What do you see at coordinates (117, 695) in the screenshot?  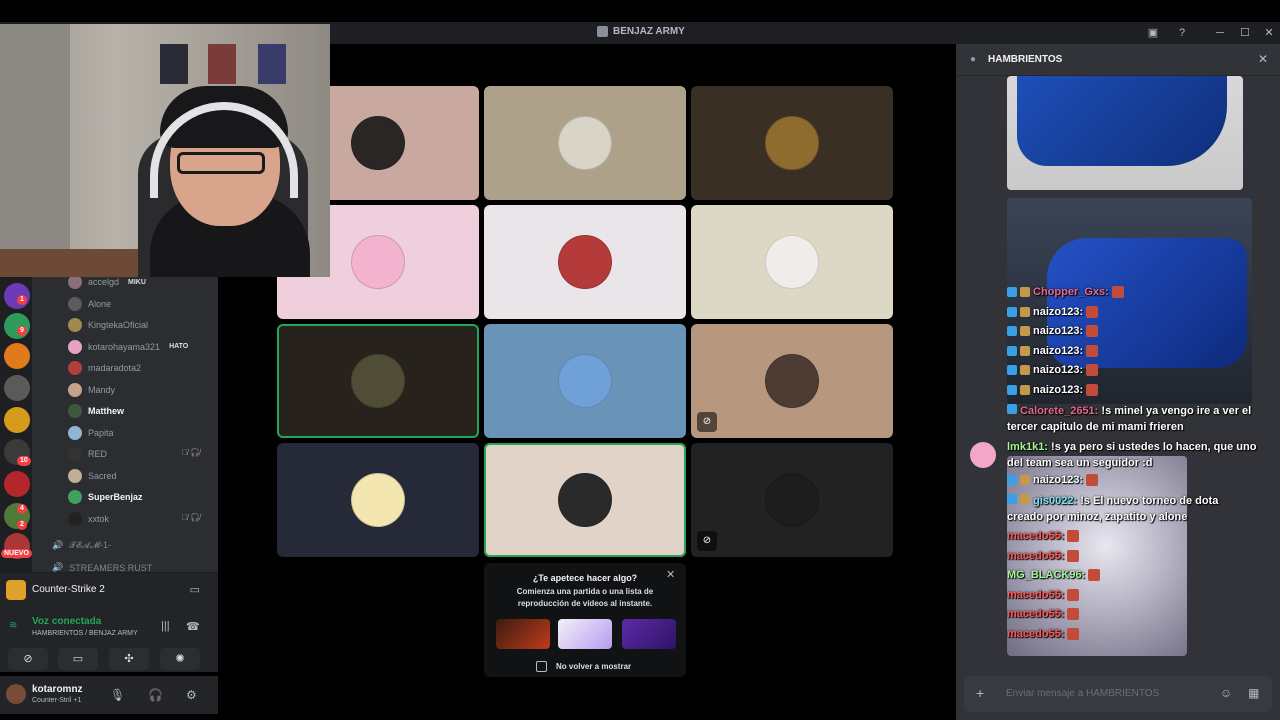 I see `mic-icon: 🎙` at bounding box center [117, 695].